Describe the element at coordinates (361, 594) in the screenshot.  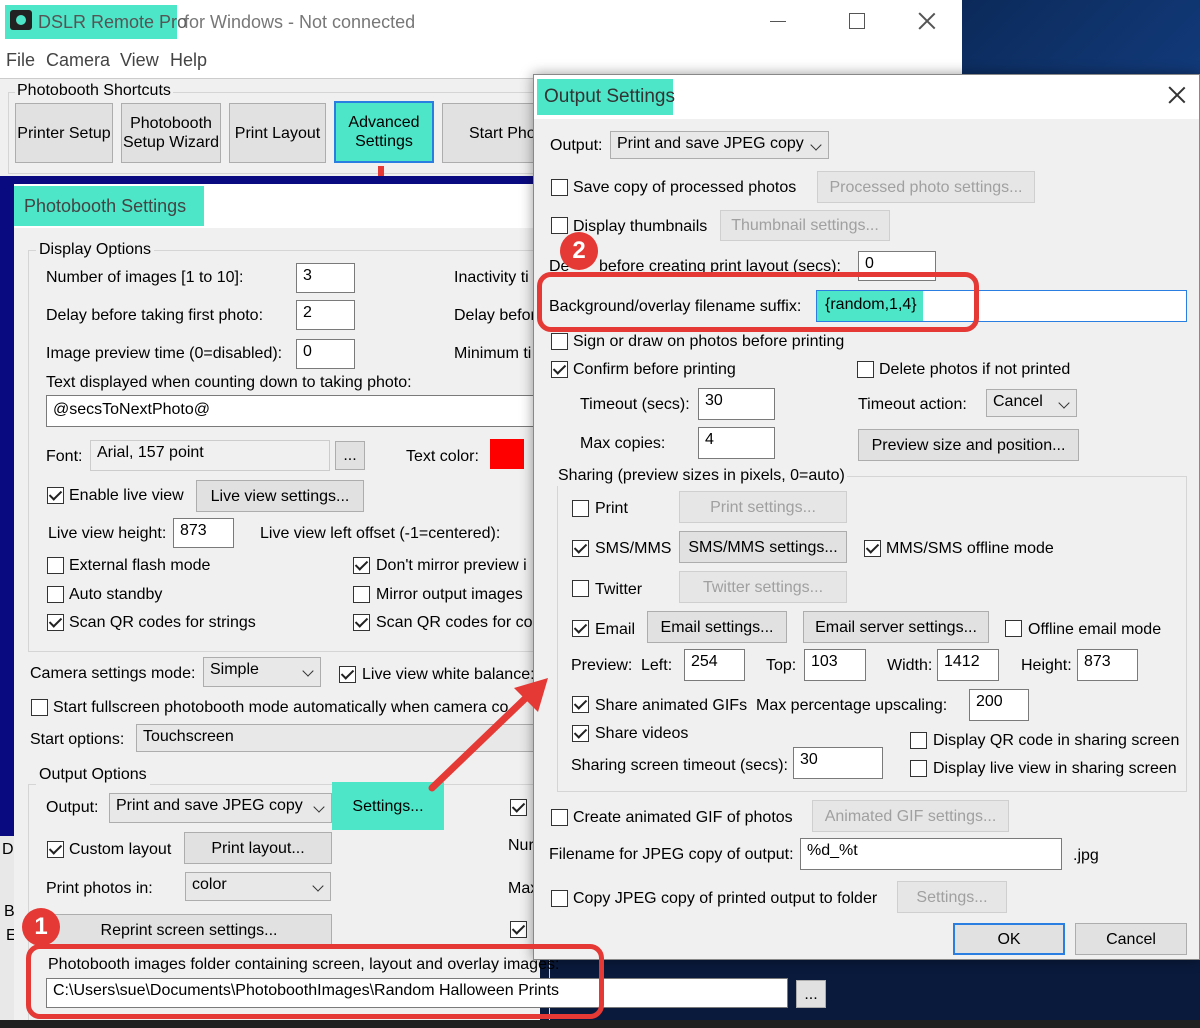
I see `mirror-output-checkbox` at that location.